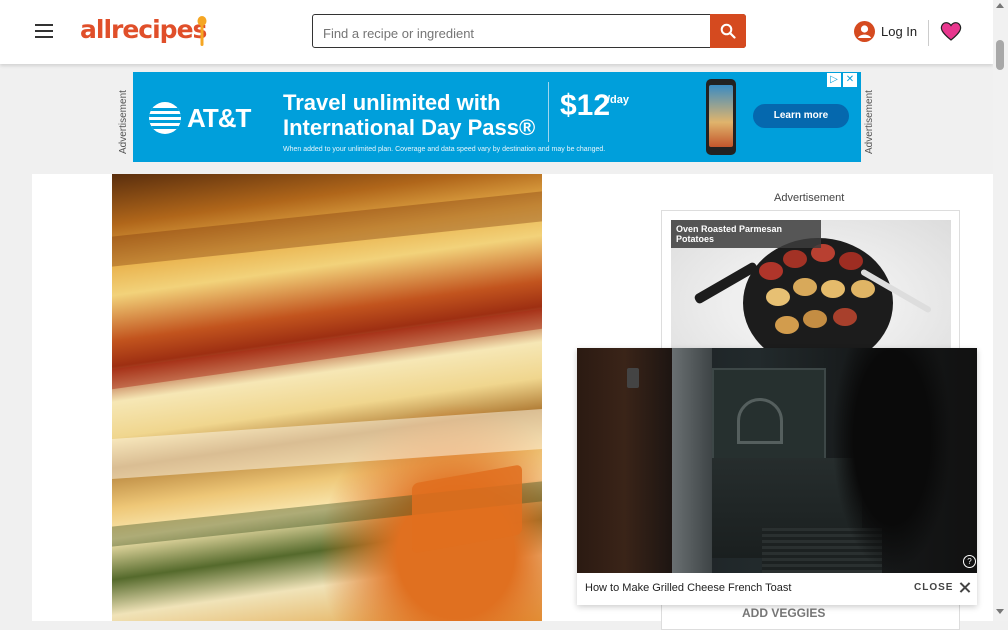  What do you see at coordinates (585, 105) in the screenshot?
I see `ad-price: $12` at bounding box center [585, 105].